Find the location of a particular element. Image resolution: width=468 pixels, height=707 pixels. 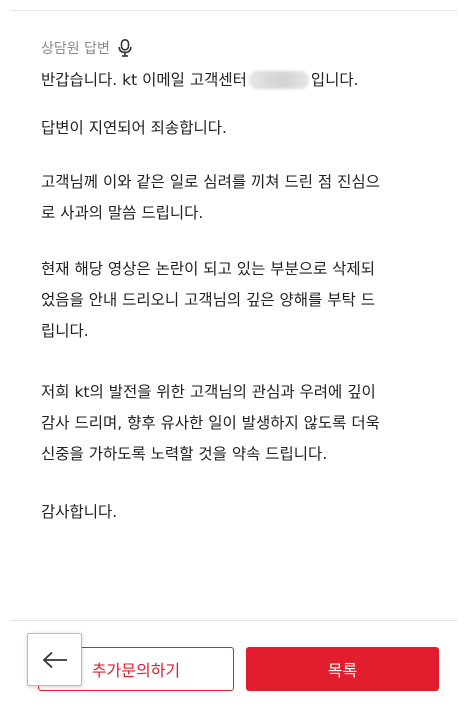

top-divider is located at coordinates (234, 10).